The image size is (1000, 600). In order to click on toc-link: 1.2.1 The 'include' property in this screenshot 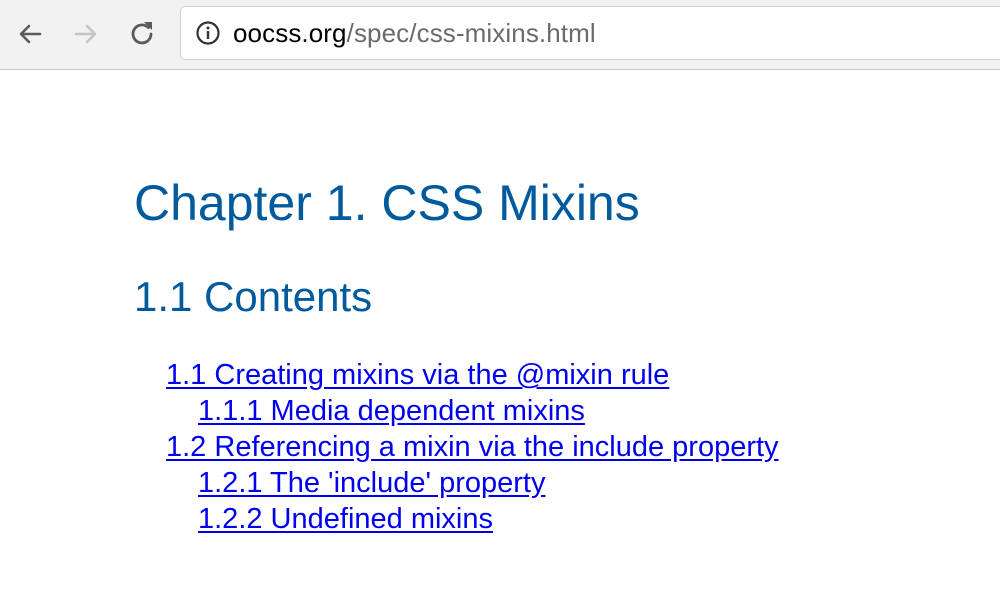, I will do `click(371, 483)`.